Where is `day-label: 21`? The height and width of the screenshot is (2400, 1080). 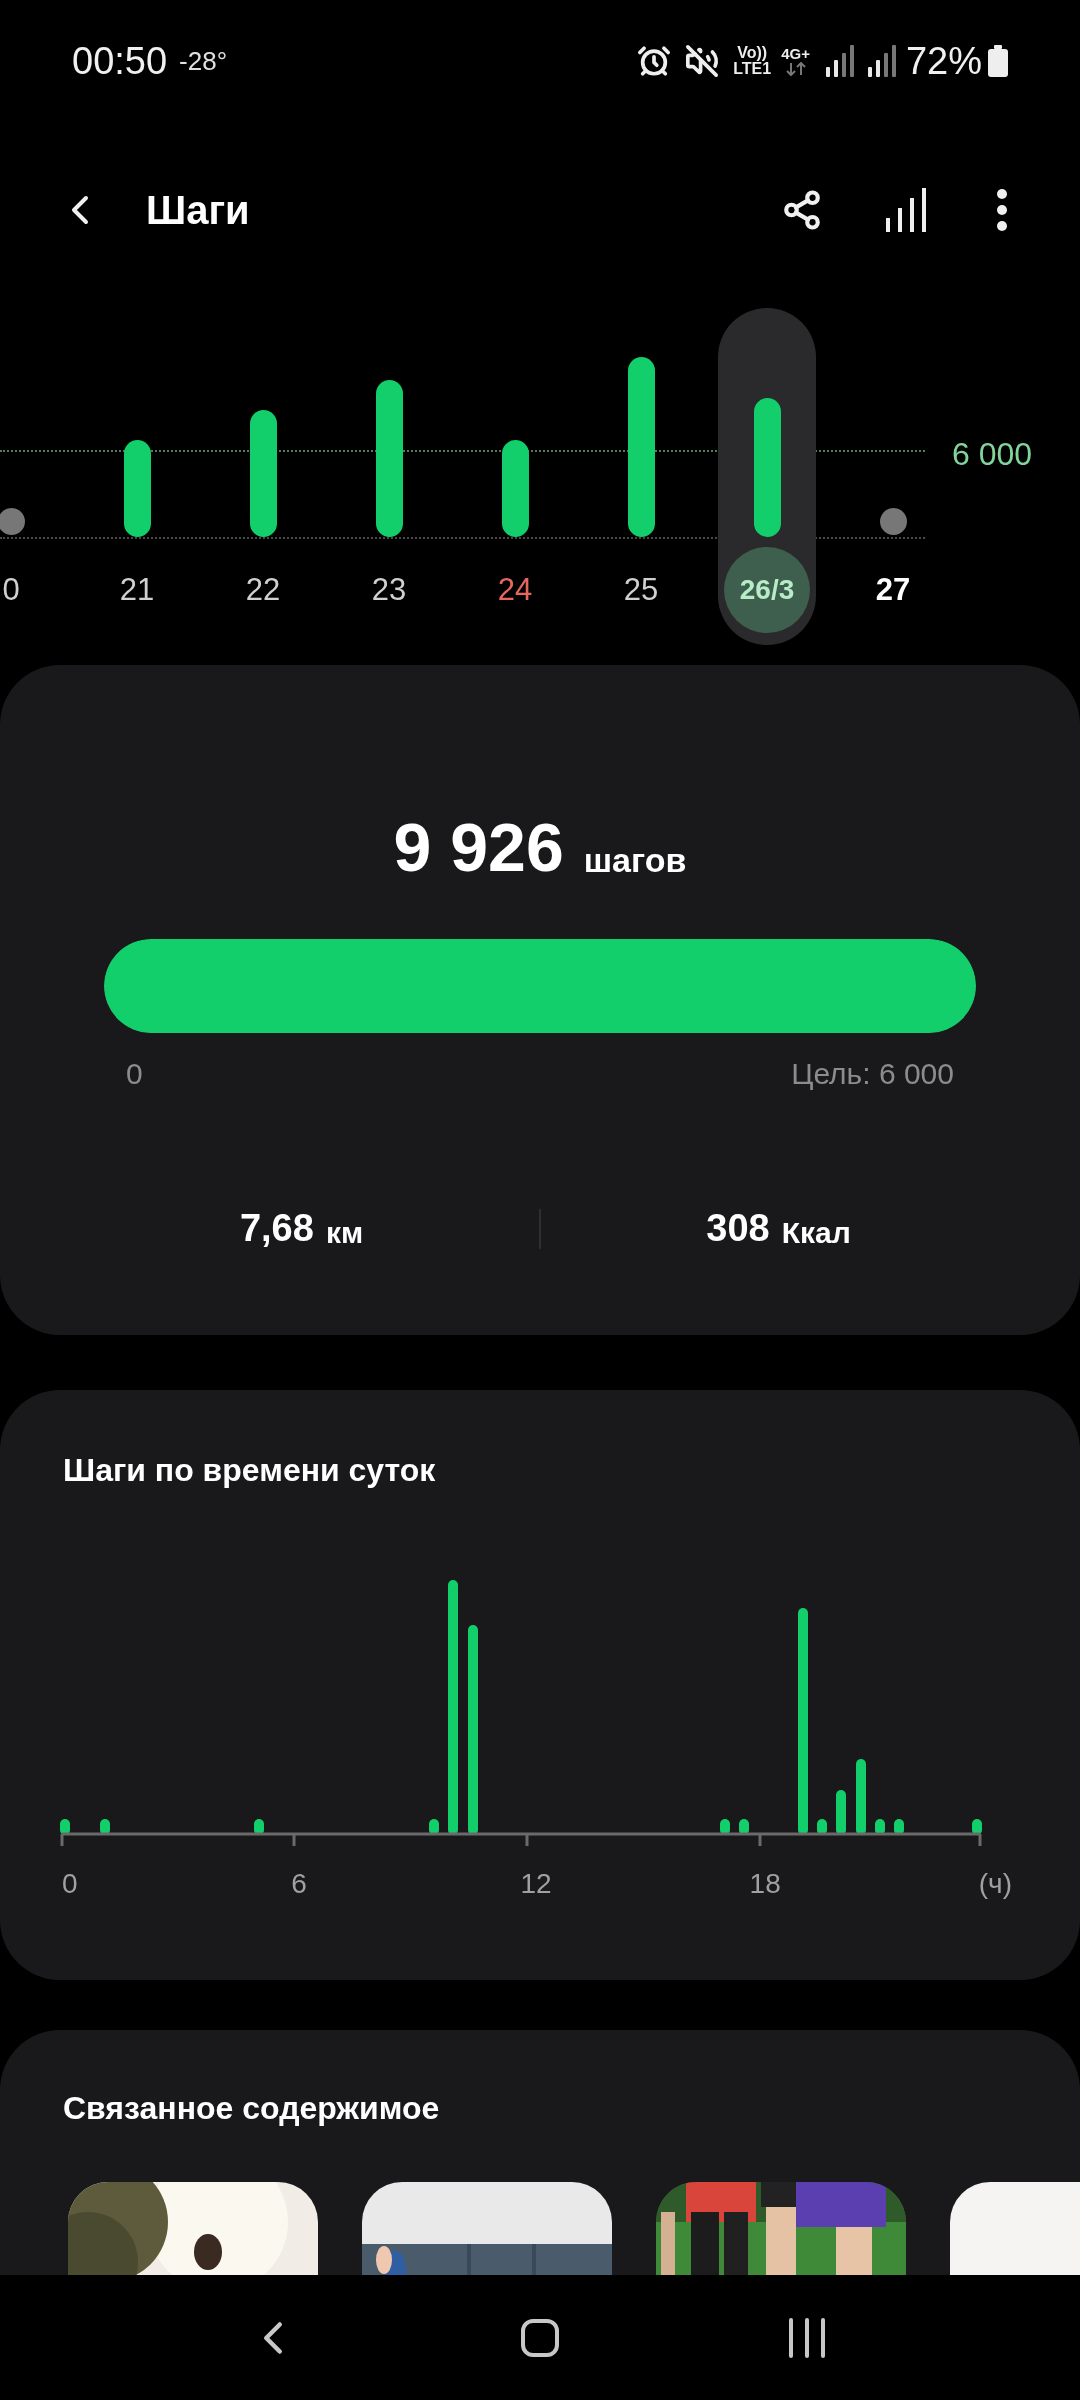 day-label: 21 is located at coordinates (137, 590).